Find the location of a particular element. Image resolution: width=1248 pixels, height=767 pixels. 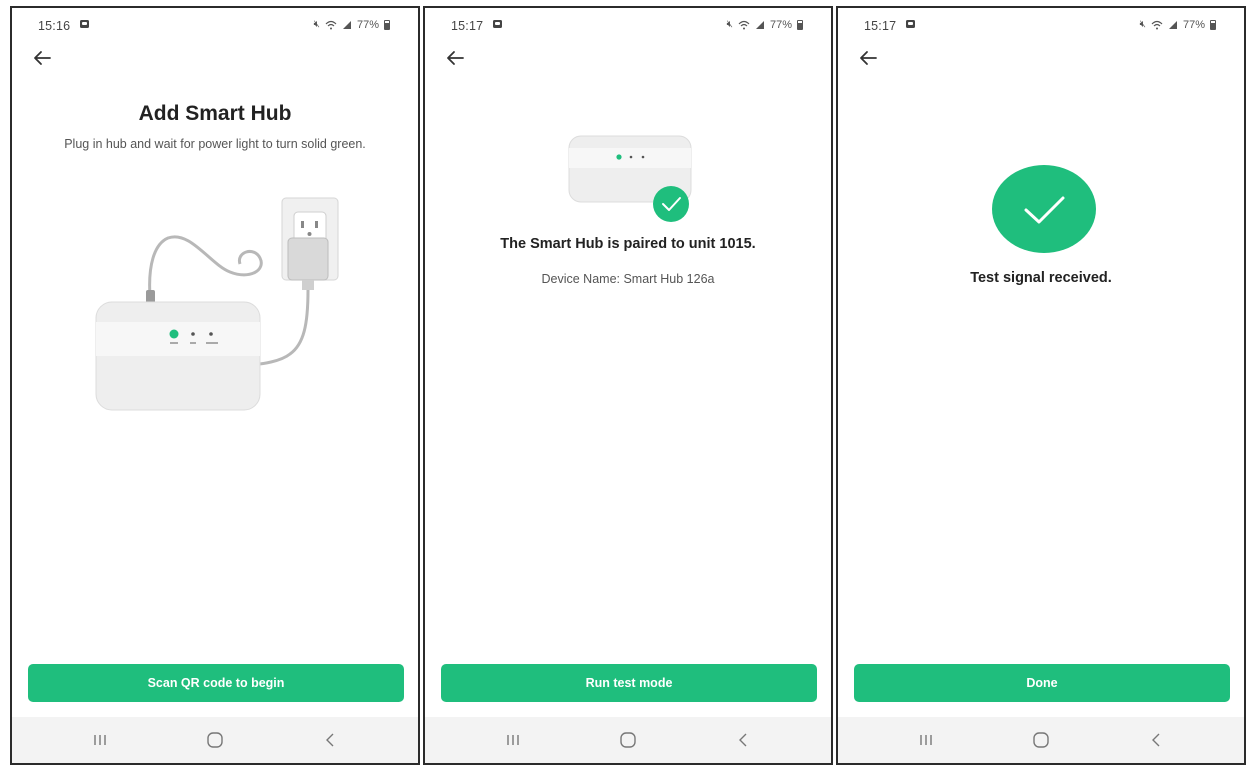

paired-hub-illustration is located at coordinates (630, 178).